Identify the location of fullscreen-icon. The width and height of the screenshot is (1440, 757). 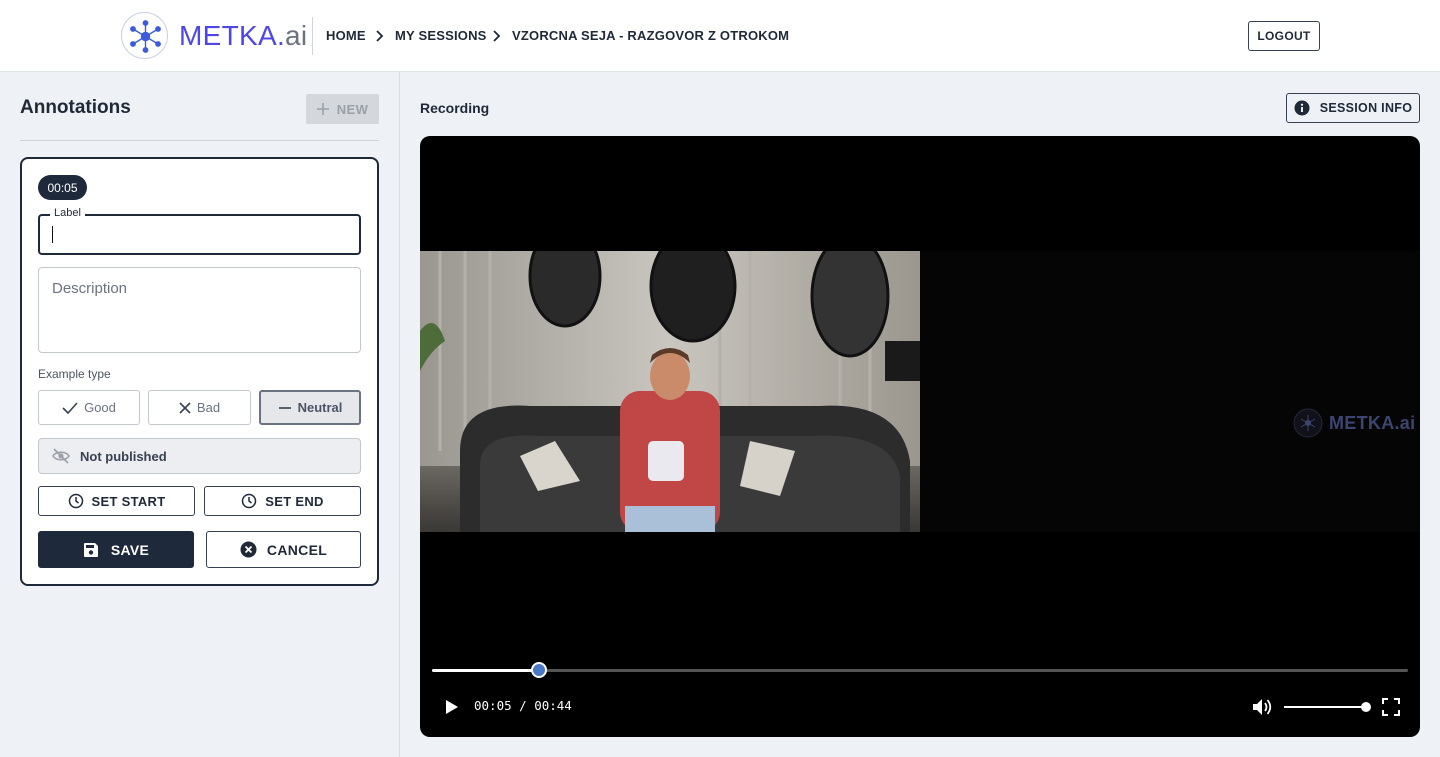
(1391, 707).